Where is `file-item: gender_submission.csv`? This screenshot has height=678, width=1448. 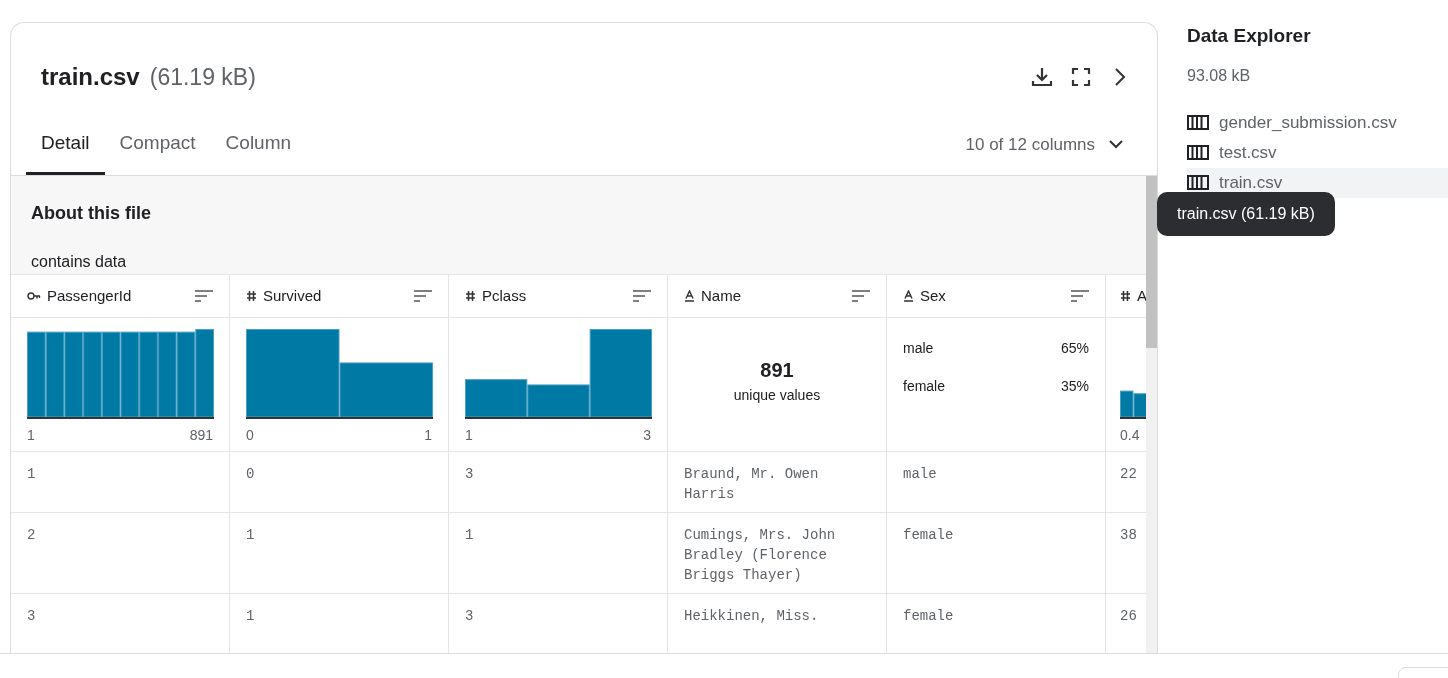
file-item: gender_submission.csv is located at coordinates (1317, 122).